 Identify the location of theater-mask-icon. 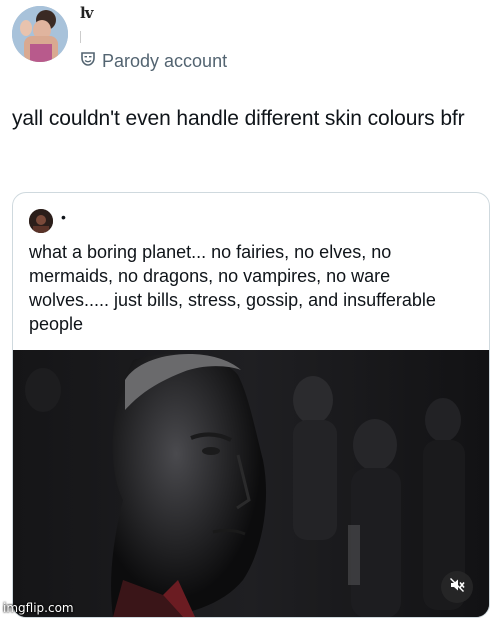
(88, 61).